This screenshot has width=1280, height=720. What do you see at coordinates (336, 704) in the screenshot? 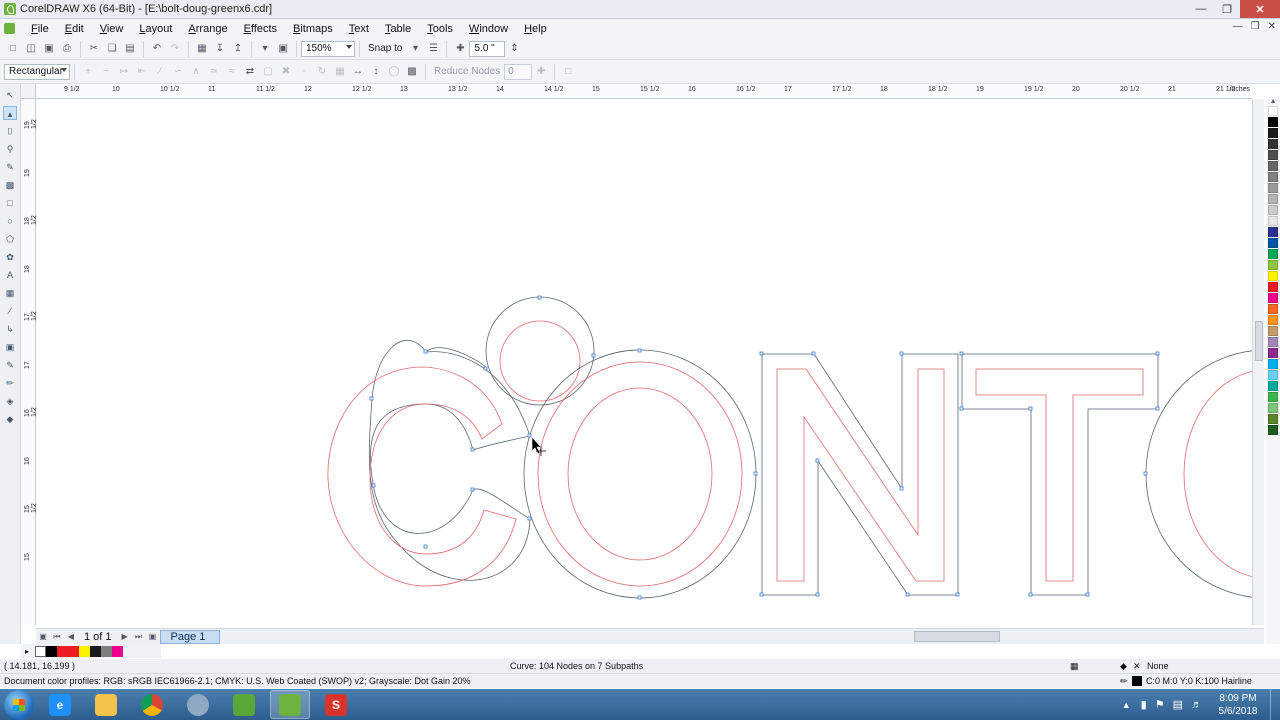
I see `taskbar-snagit: S` at bounding box center [336, 704].